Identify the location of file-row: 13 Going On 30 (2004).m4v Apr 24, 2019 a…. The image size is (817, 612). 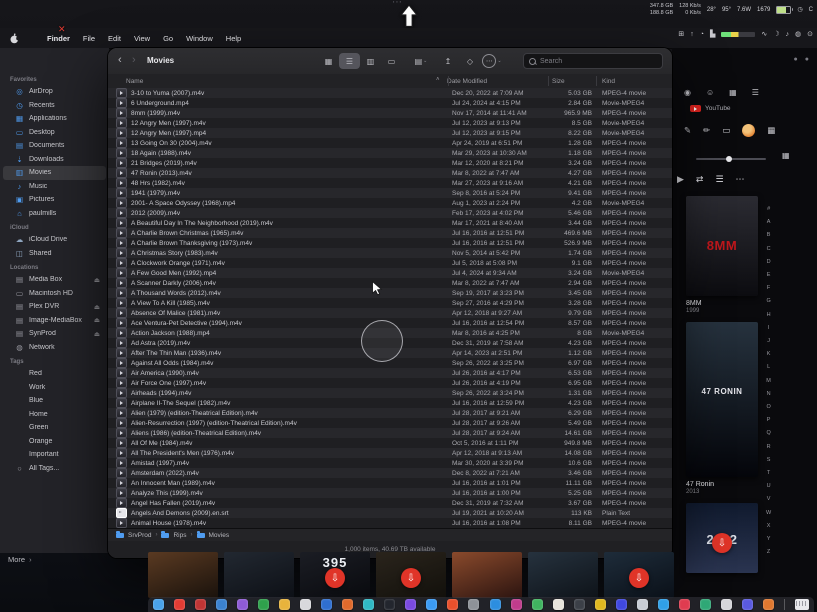
(390, 143).